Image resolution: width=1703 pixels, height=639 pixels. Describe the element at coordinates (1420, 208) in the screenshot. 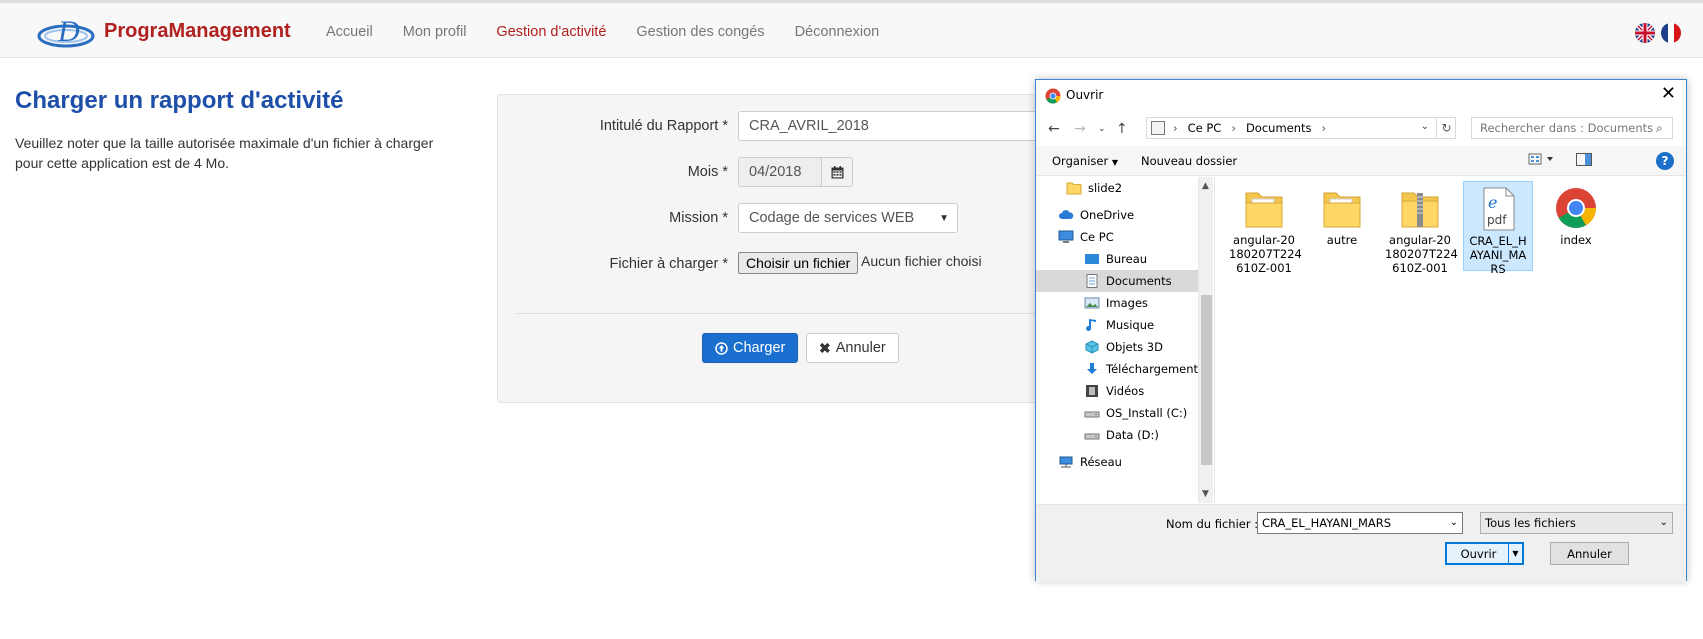

I see `zip-folder-icon` at that location.